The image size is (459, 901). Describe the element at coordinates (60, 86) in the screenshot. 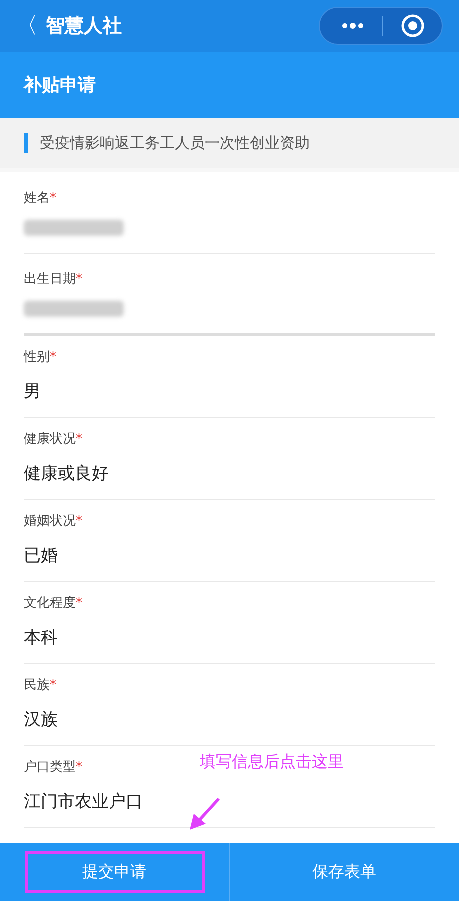

I see `page-title: 补贴申请` at that location.